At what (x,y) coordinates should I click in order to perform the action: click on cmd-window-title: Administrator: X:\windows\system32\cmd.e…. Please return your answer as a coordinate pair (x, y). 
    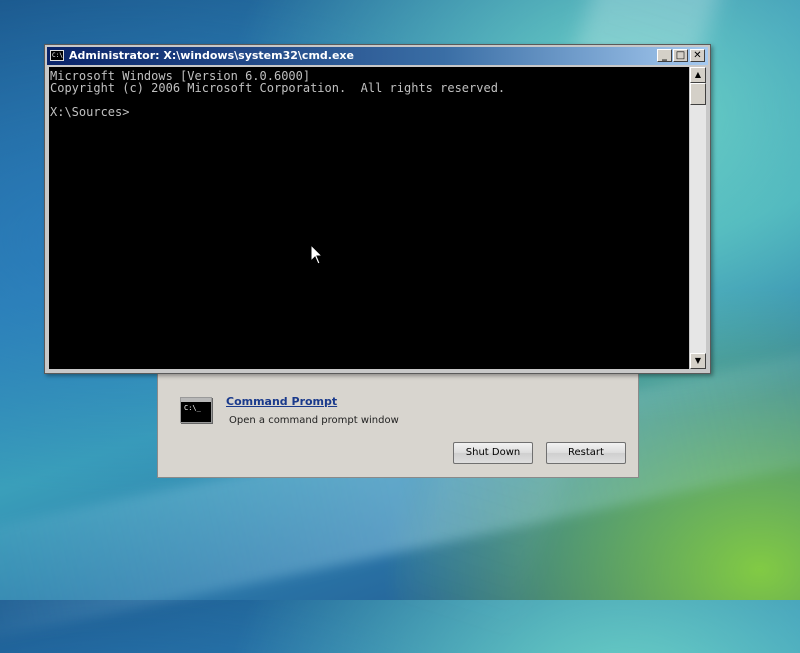
    Looking at the image, I should click on (211, 55).